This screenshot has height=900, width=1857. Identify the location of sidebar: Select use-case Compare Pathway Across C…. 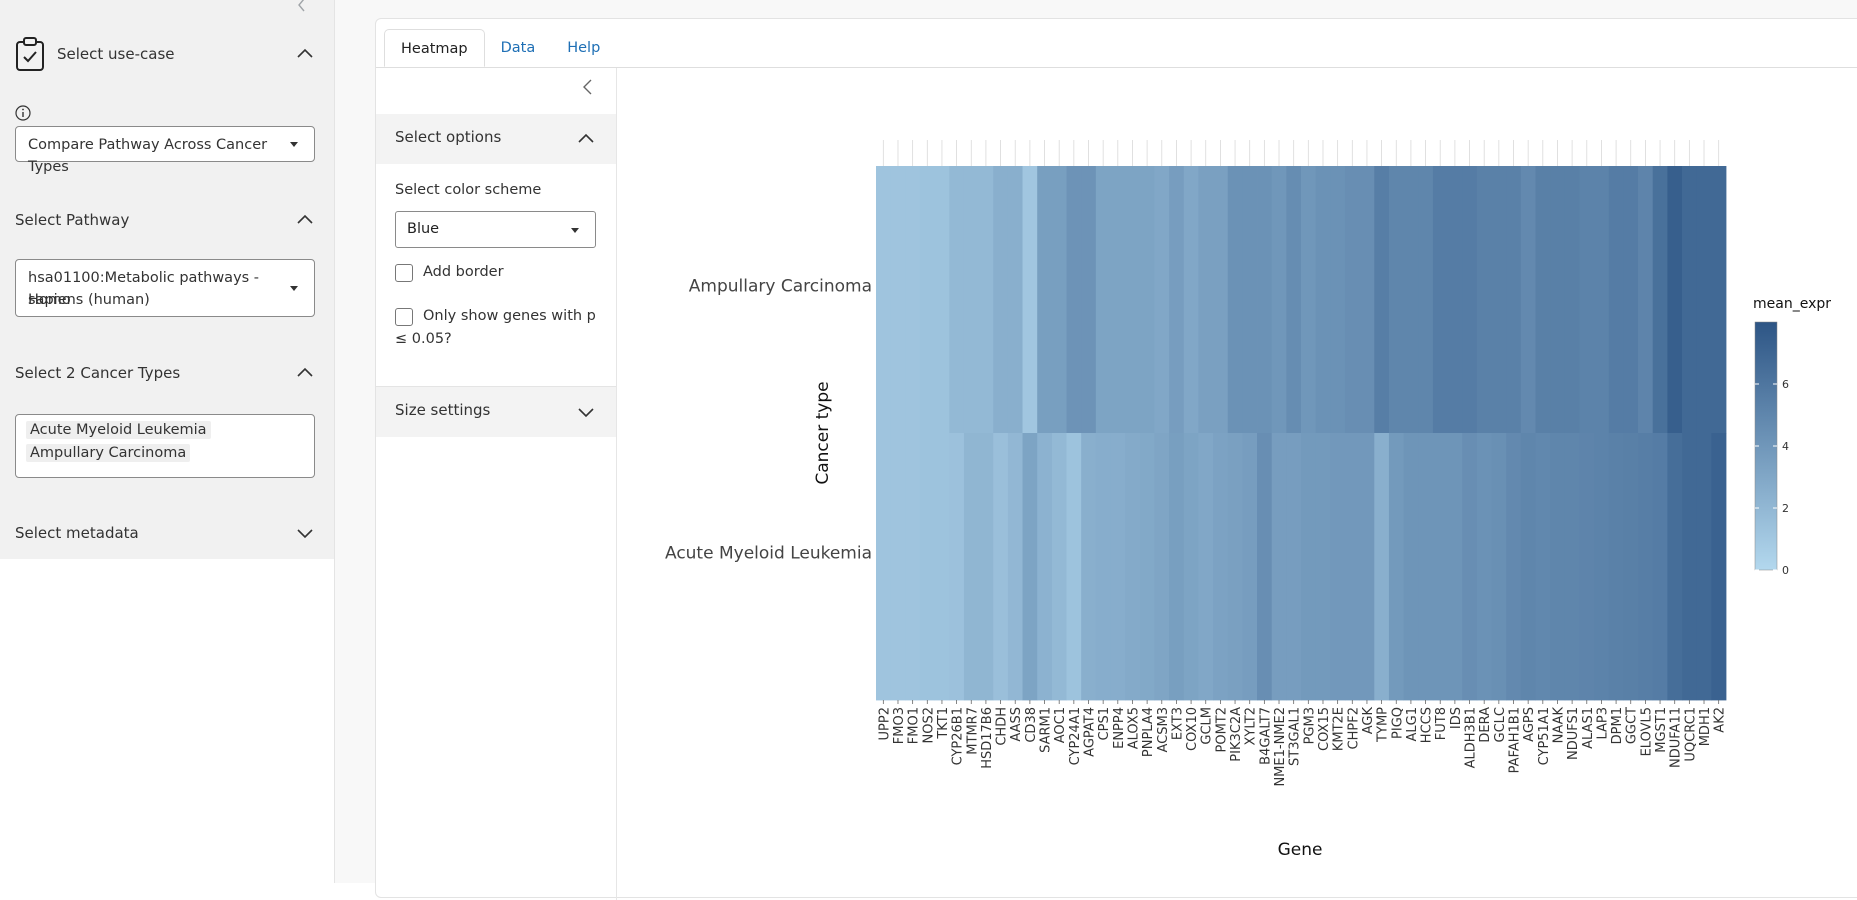
(167, 279).